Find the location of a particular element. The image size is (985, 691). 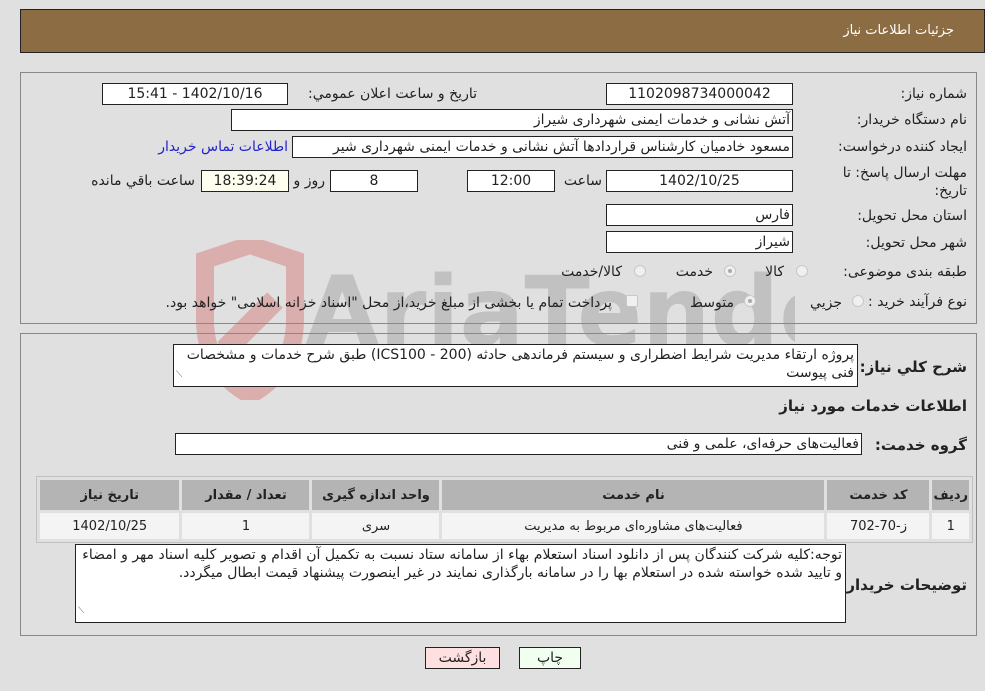

need-number-label: شماره نیاز: is located at coordinates (934, 94).